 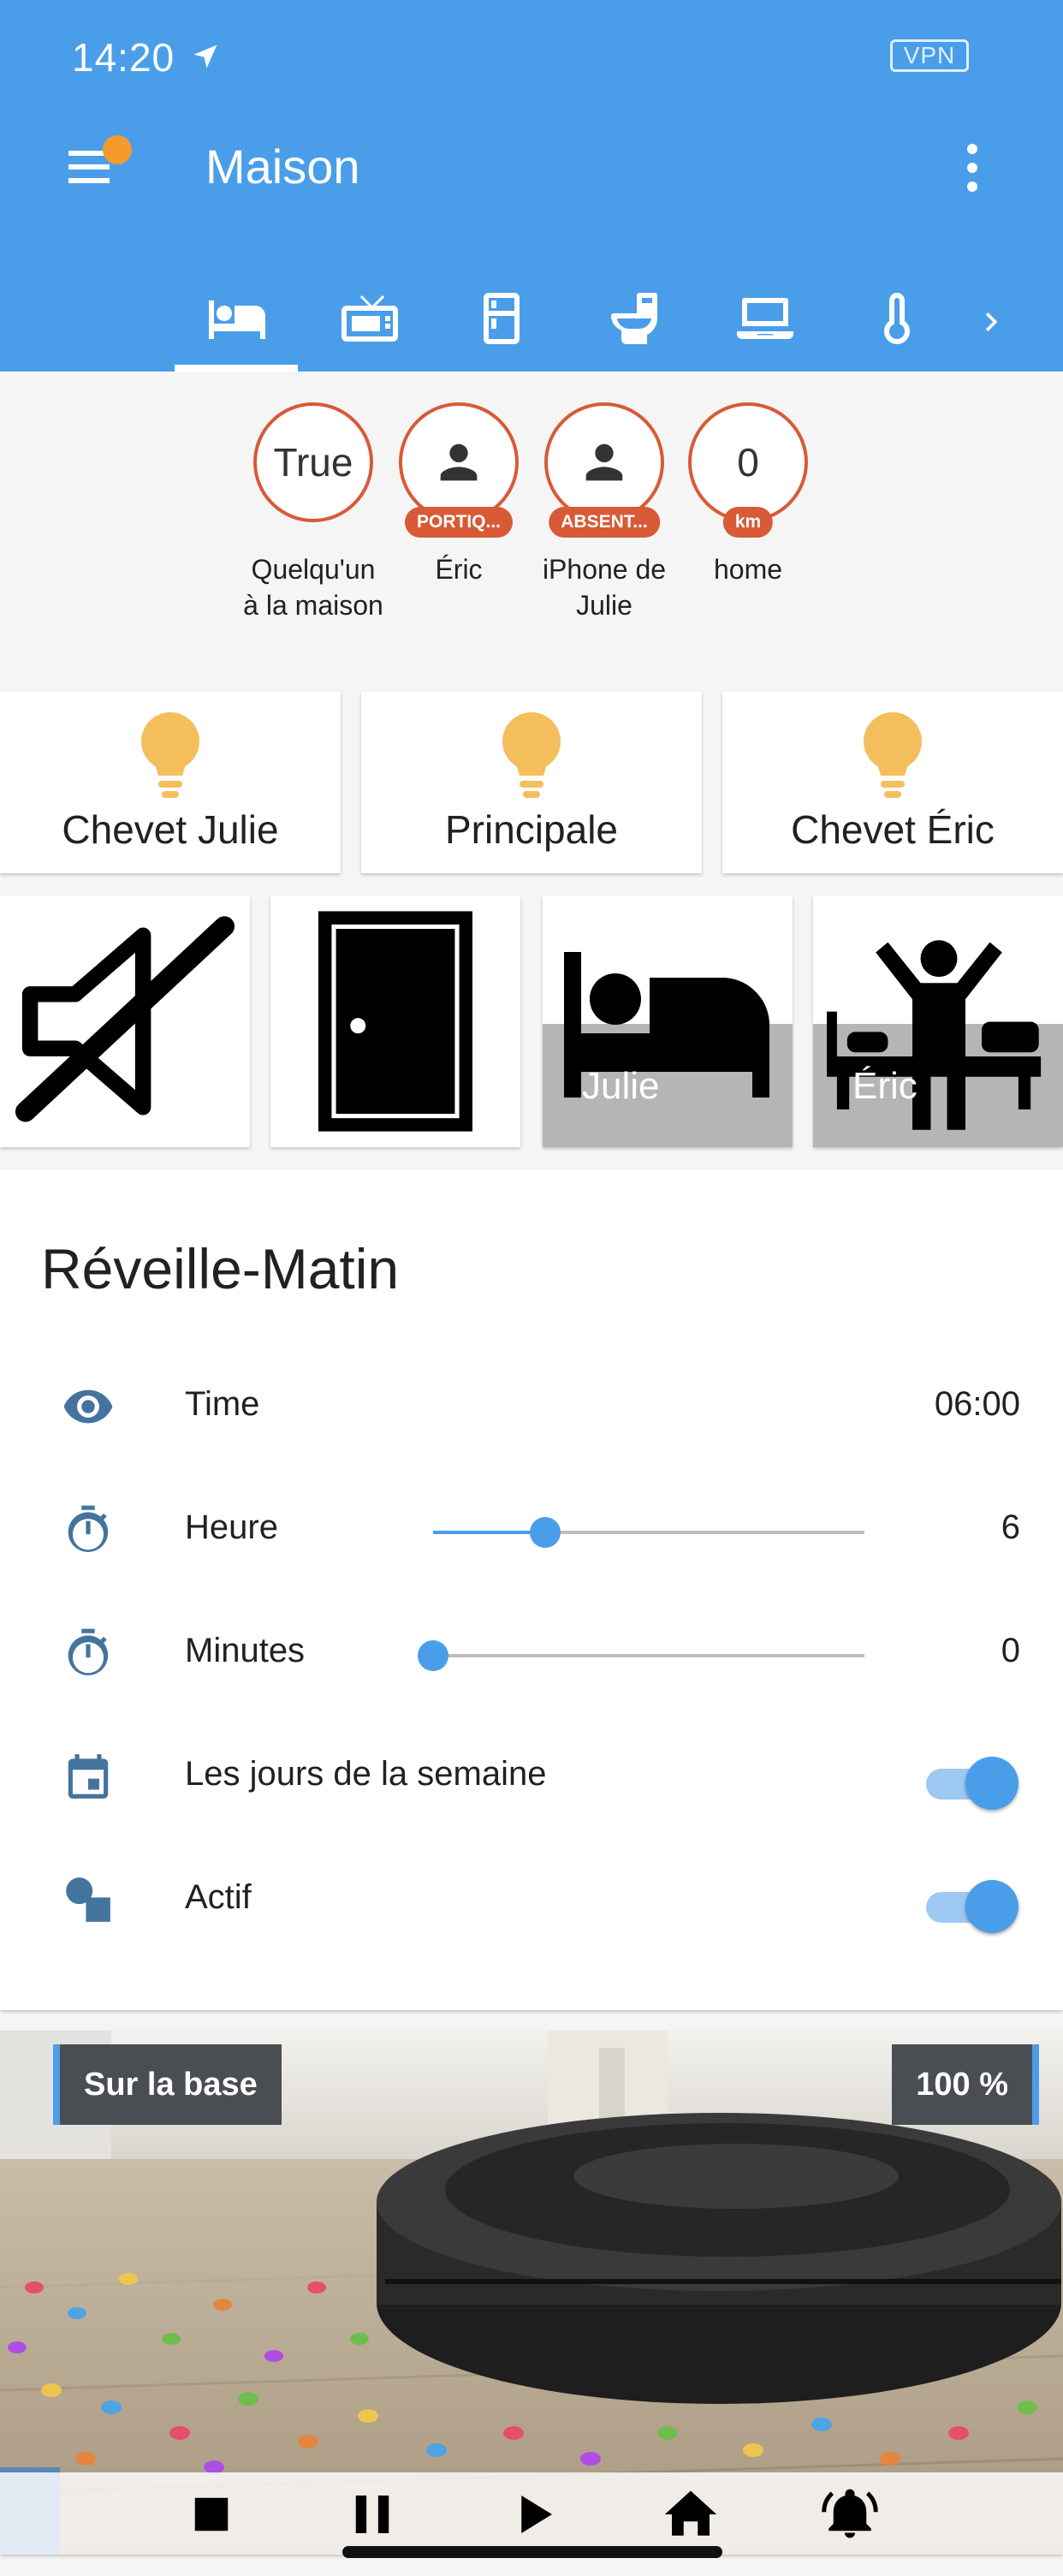 I want to click on row-minutes: Minutes 0, so click(x=531, y=1650).